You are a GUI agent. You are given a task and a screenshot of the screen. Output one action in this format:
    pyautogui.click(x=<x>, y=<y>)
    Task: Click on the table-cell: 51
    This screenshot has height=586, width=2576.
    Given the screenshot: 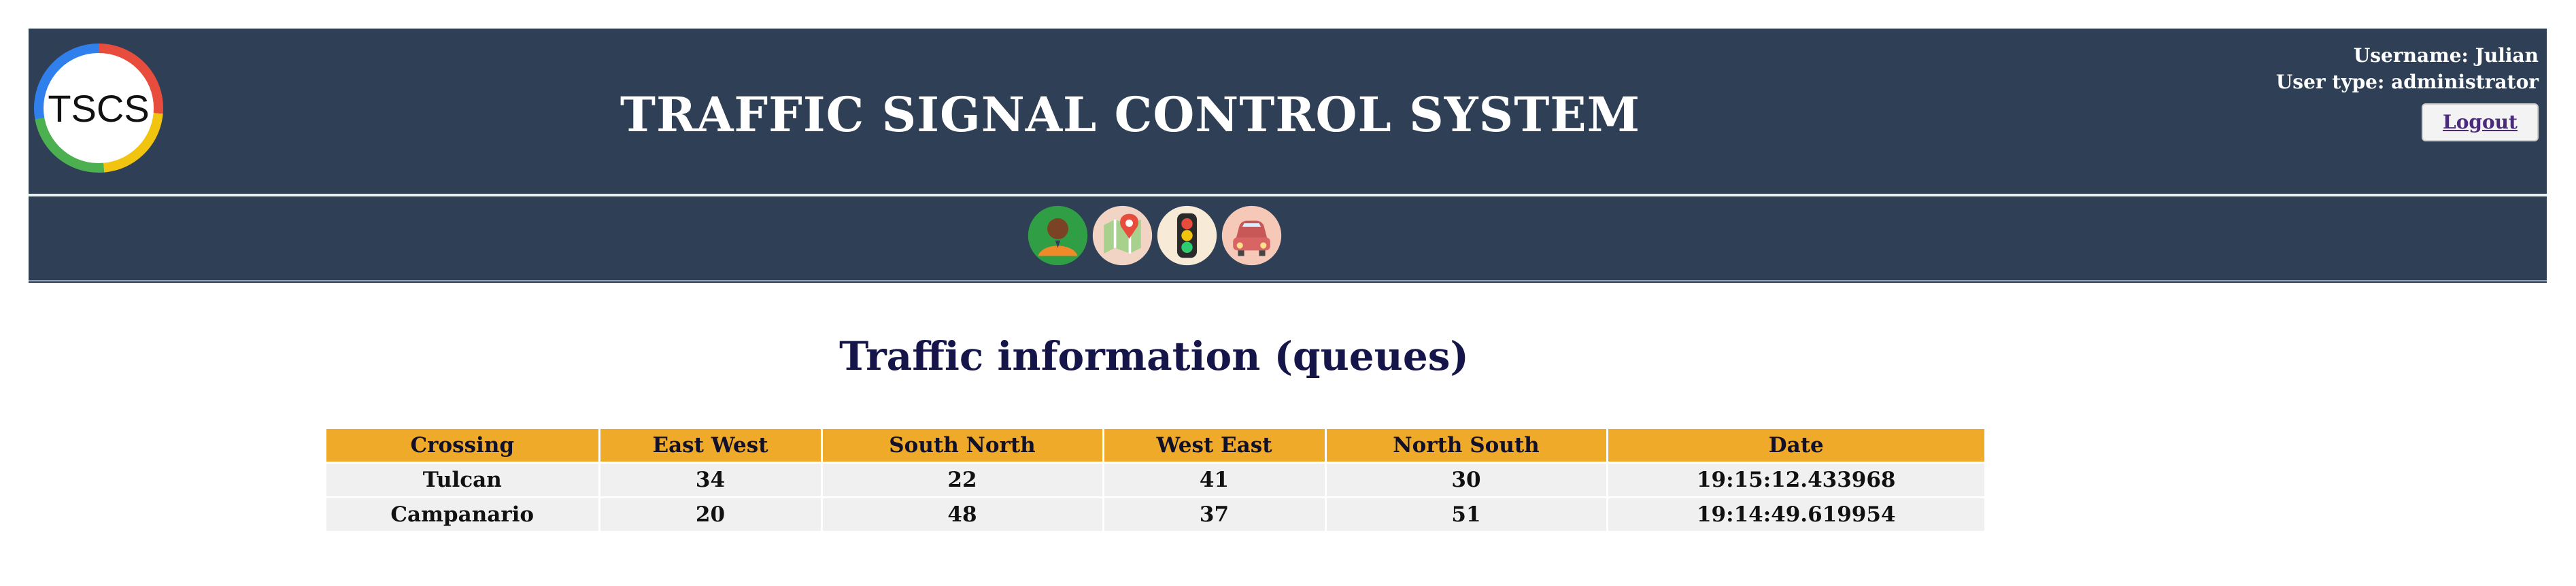 What is the action you would take?
    pyautogui.click(x=1466, y=513)
    